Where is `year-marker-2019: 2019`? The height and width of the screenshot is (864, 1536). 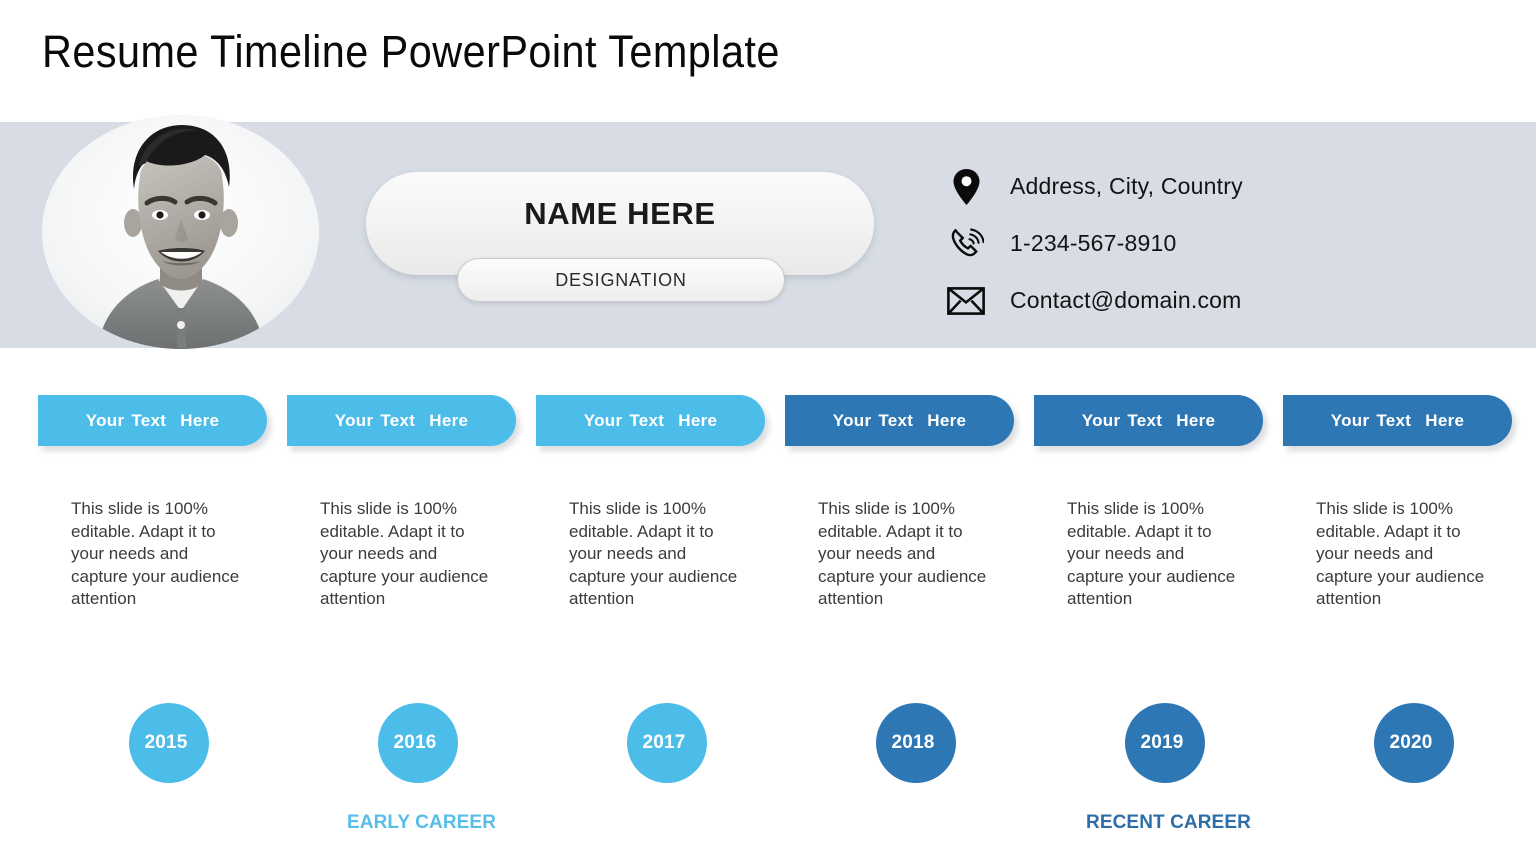
year-marker-2019: 2019 is located at coordinates (1165, 743).